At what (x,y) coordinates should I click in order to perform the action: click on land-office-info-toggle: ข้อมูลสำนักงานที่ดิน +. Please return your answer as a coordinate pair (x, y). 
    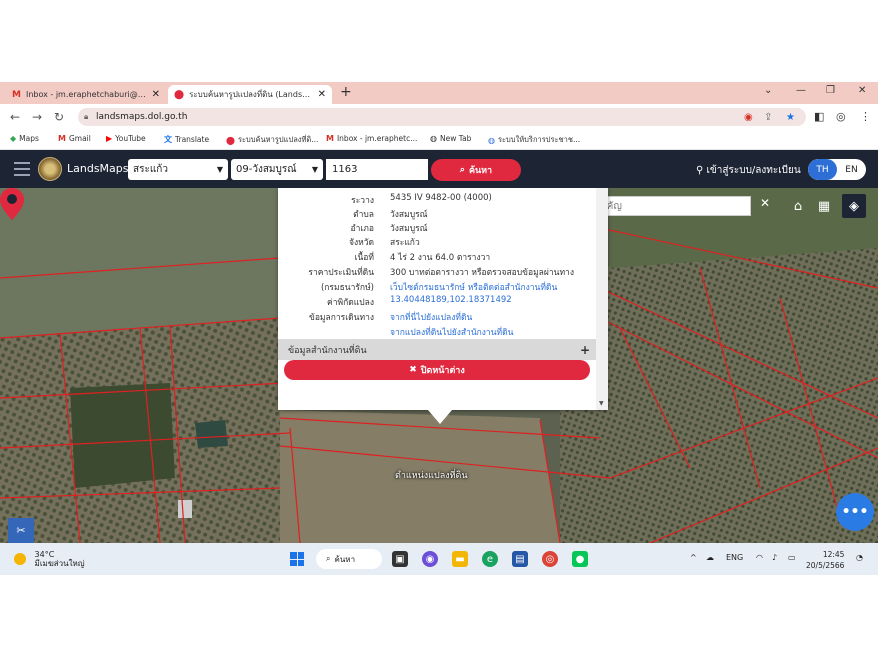
    Looking at the image, I should click on (437, 349).